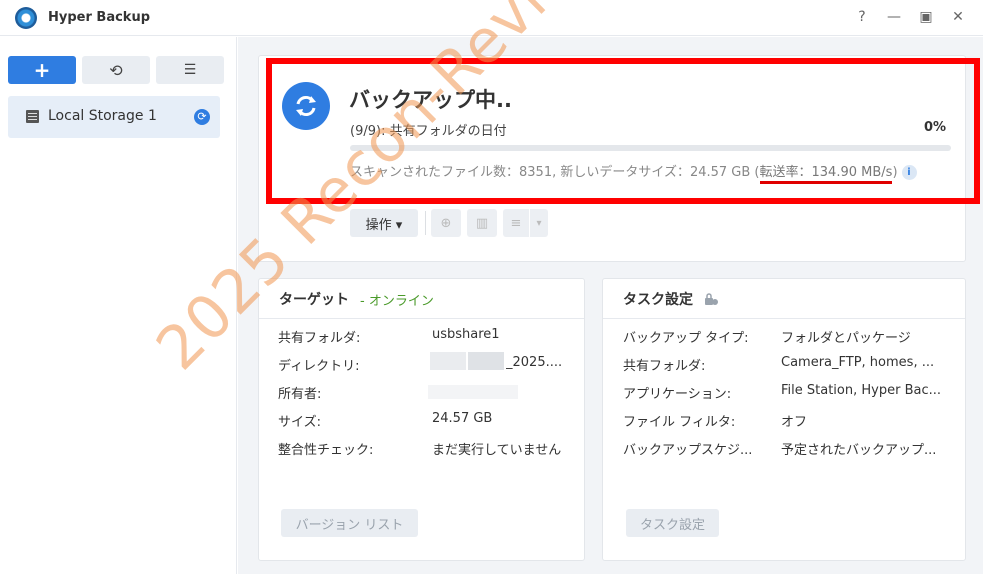 This screenshot has height=574, width=983. Describe the element at coordinates (326, 450) in the screenshot. I see `target-label-integrity-check: 整合性チェック:` at that location.